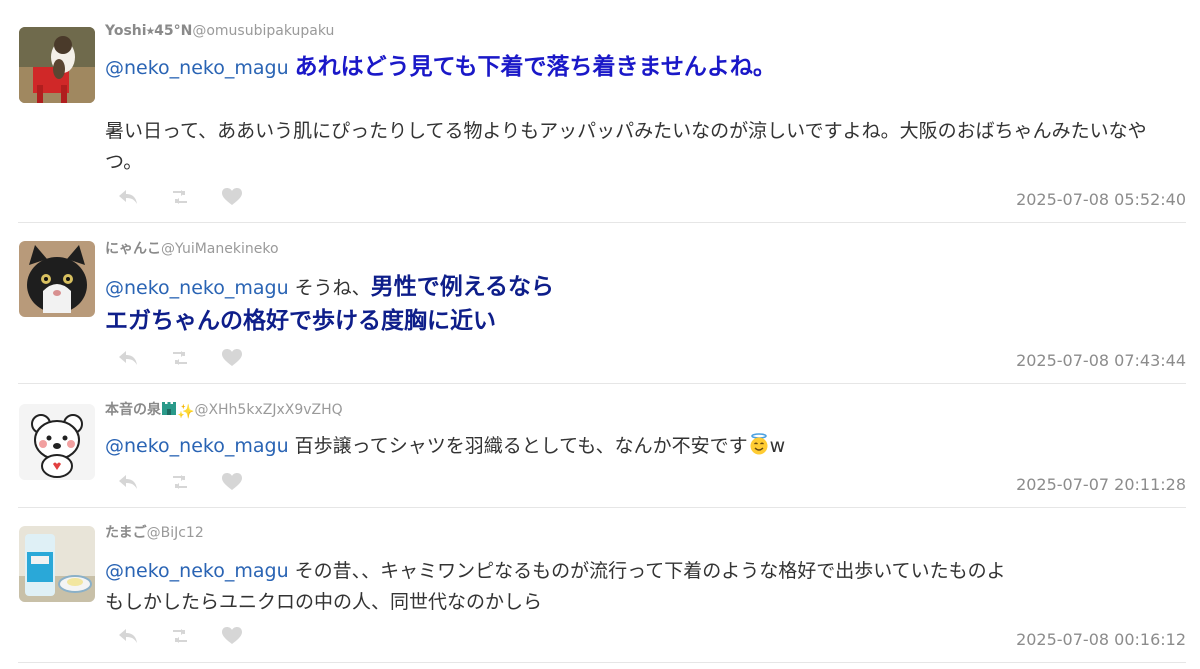 This screenshot has width=1200, height=669. What do you see at coordinates (1101, 199) in the screenshot?
I see `timestamp: 2025-07-08 05:52:40` at bounding box center [1101, 199].